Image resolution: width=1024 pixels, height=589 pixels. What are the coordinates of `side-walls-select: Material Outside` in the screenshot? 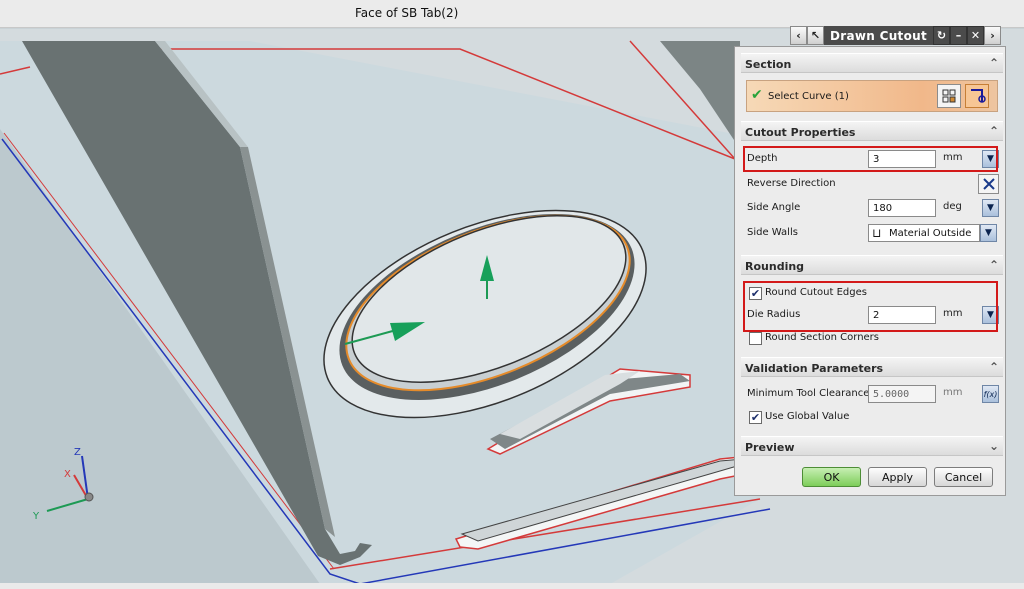 It's located at (924, 233).